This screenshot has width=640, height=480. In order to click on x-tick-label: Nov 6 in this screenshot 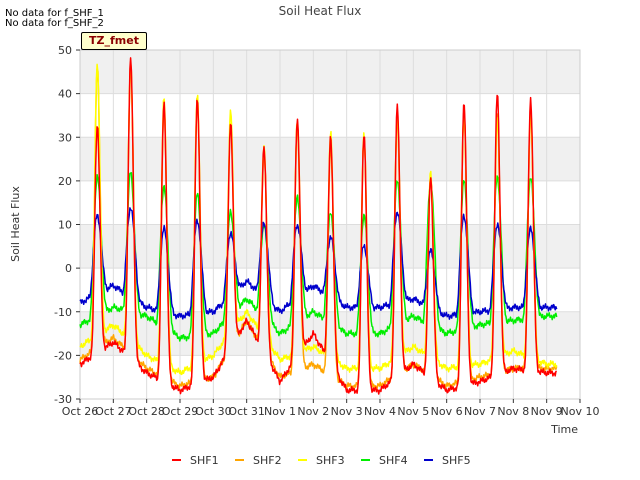, I will do `click(447, 411)`.